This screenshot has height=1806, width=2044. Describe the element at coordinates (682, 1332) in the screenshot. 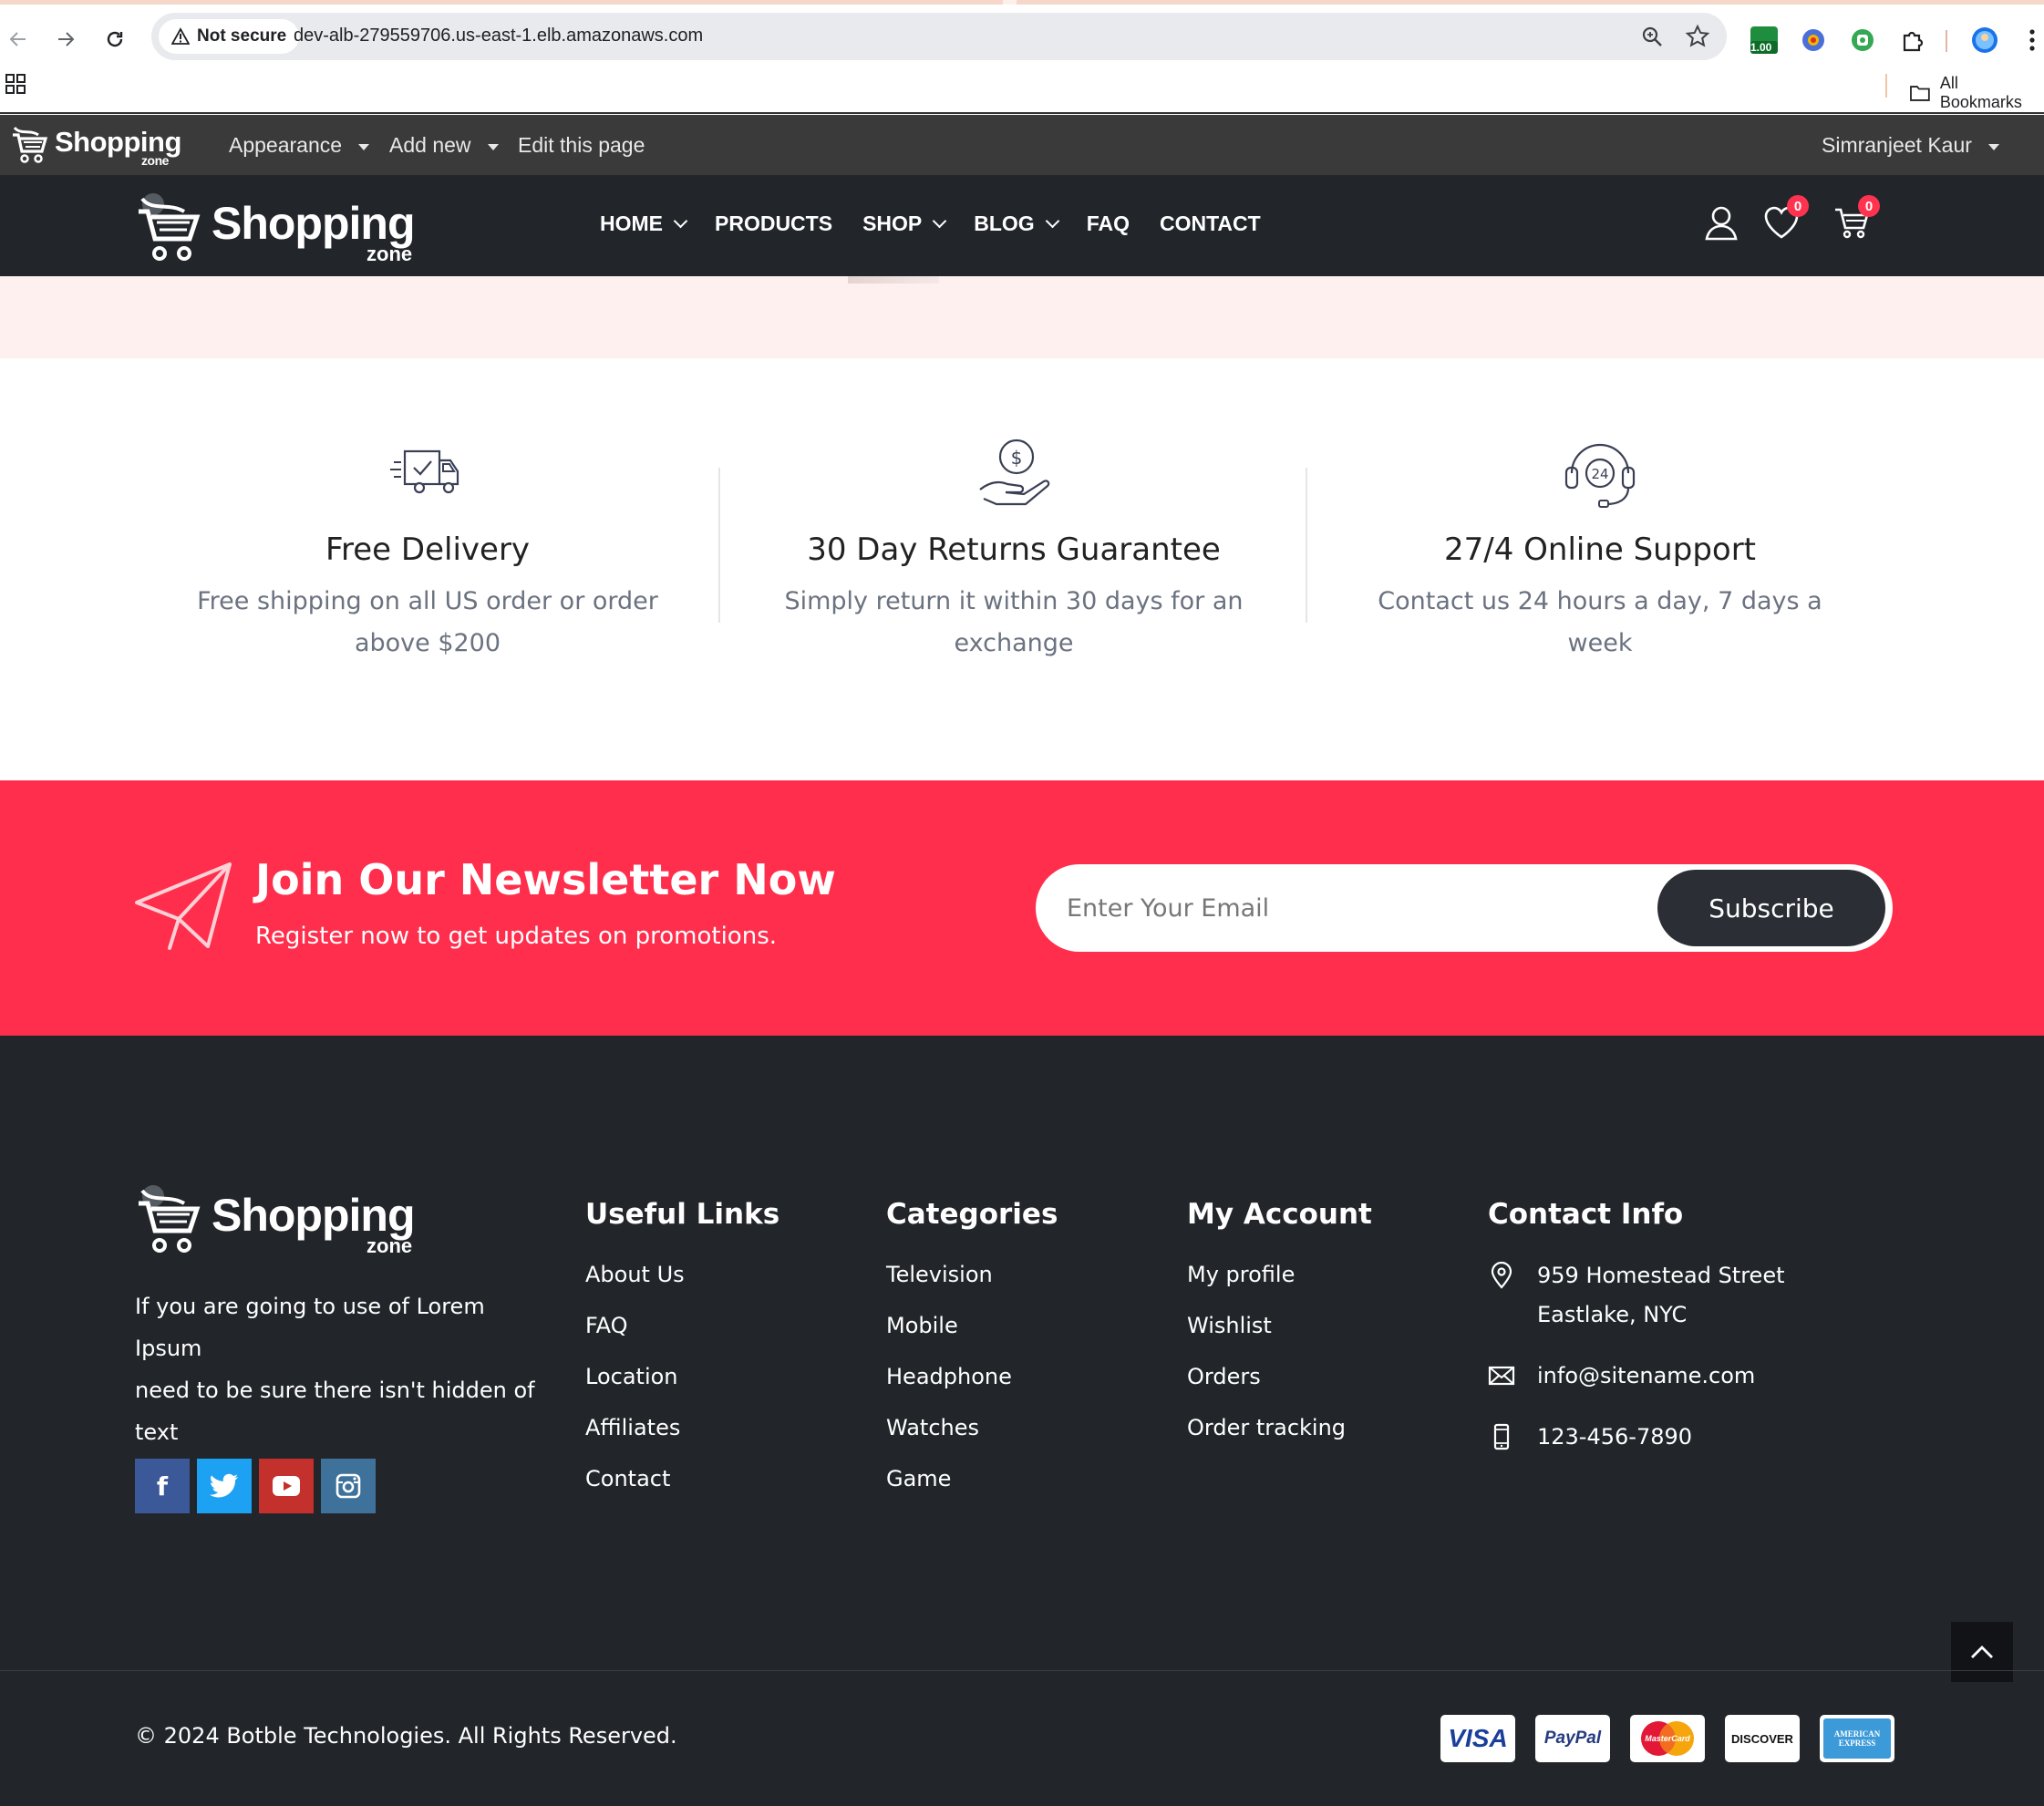

I see `footer-link-faq: FAQ` at that location.